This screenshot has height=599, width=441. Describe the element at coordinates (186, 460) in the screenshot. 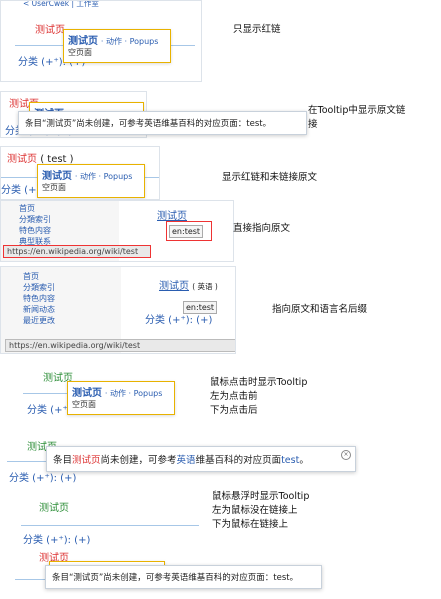

I see `tooltip-lang-link: 英语` at that location.